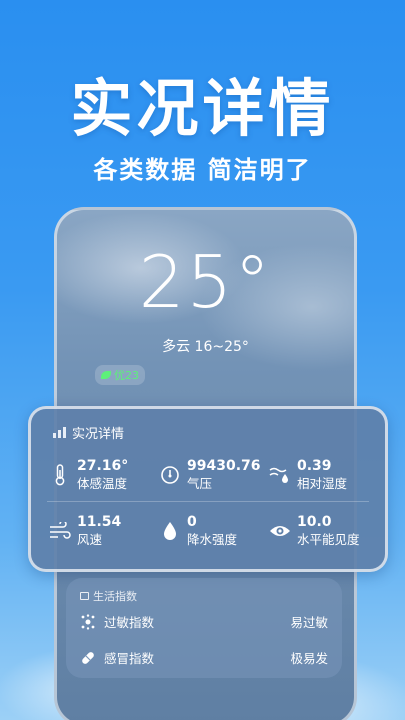 The width and height of the screenshot is (405, 720). What do you see at coordinates (204, 621) in the screenshot?
I see `life-row-allergy: 过敏指数 易过敏` at bounding box center [204, 621].